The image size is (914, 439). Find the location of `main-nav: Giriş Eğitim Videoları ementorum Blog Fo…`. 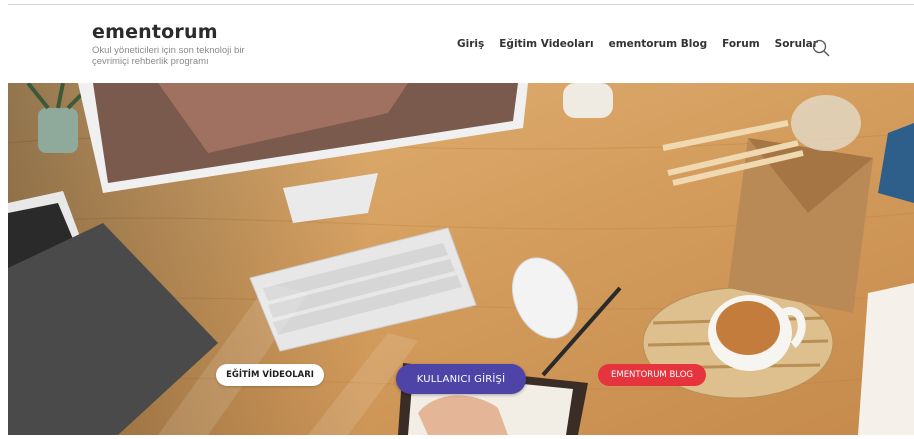

main-nav: Giriş Eğitim Videoları ementorum Blog Fo… is located at coordinates (637, 44).